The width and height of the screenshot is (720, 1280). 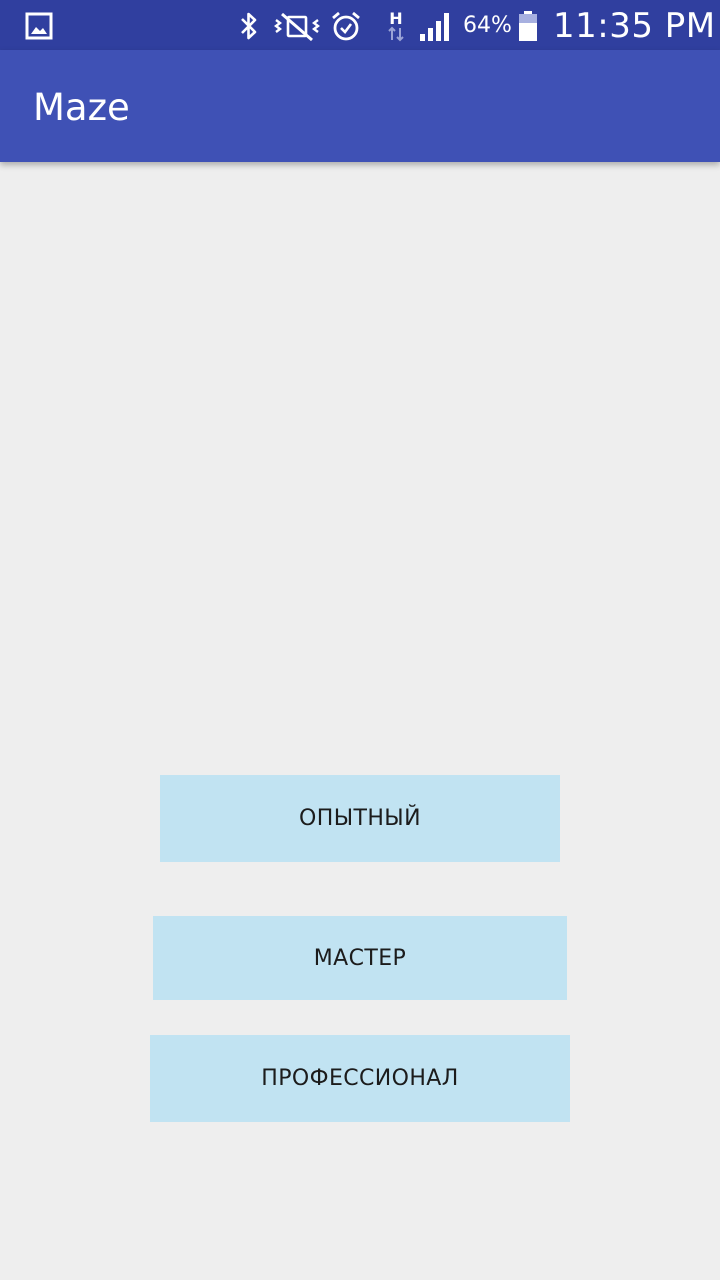 I want to click on svg-text: H, so click(x=395, y=19).